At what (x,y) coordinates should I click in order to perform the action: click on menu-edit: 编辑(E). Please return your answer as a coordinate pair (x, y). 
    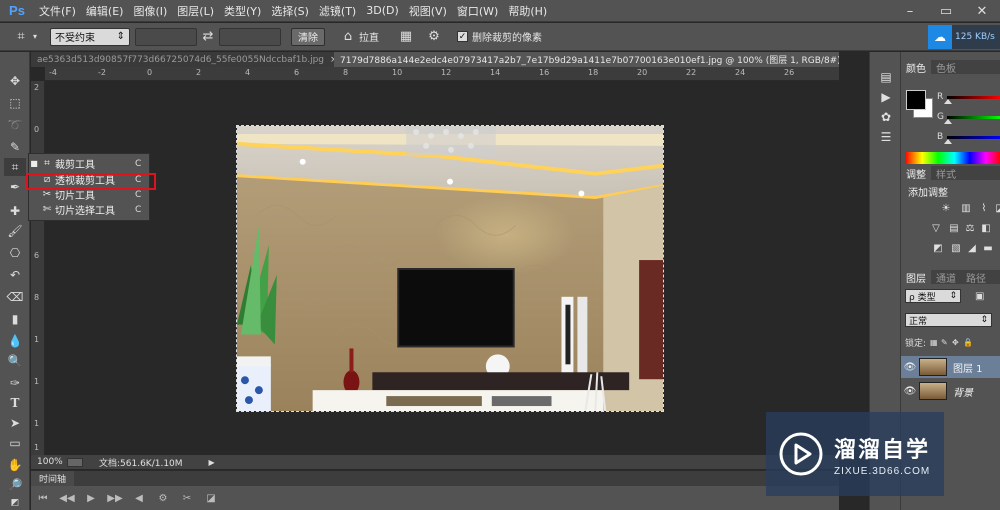
    Looking at the image, I should click on (105, 11).